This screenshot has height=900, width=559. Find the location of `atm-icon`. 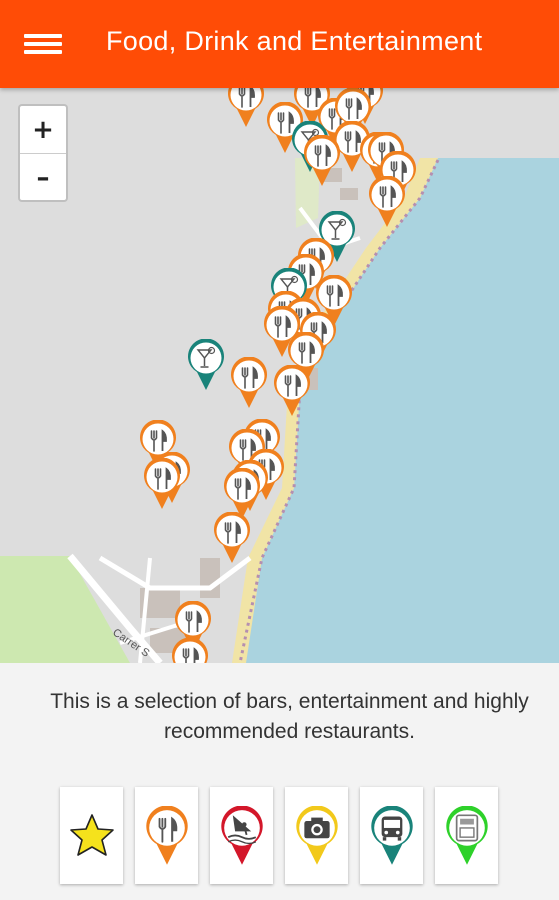

atm-icon is located at coordinates (466, 835).